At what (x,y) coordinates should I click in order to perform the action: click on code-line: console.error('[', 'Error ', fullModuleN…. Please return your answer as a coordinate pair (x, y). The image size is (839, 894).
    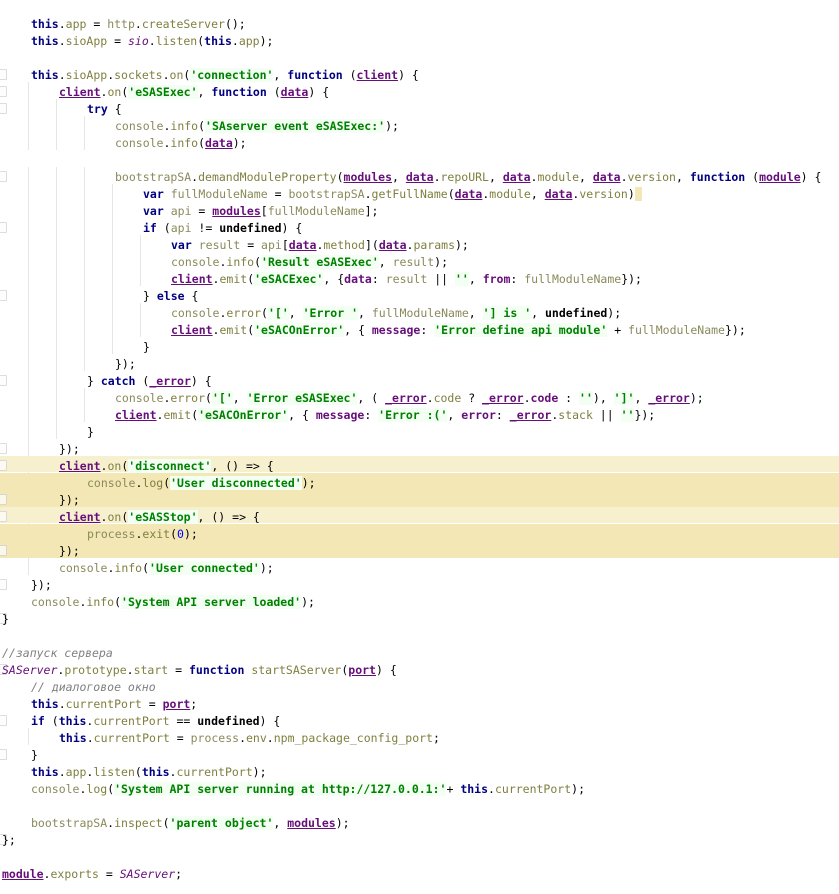
    Looking at the image, I should click on (419, 313).